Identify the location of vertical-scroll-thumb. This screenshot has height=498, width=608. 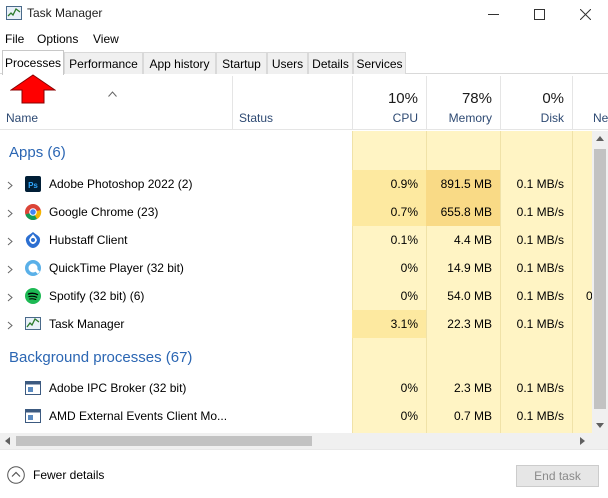
(600, 279).